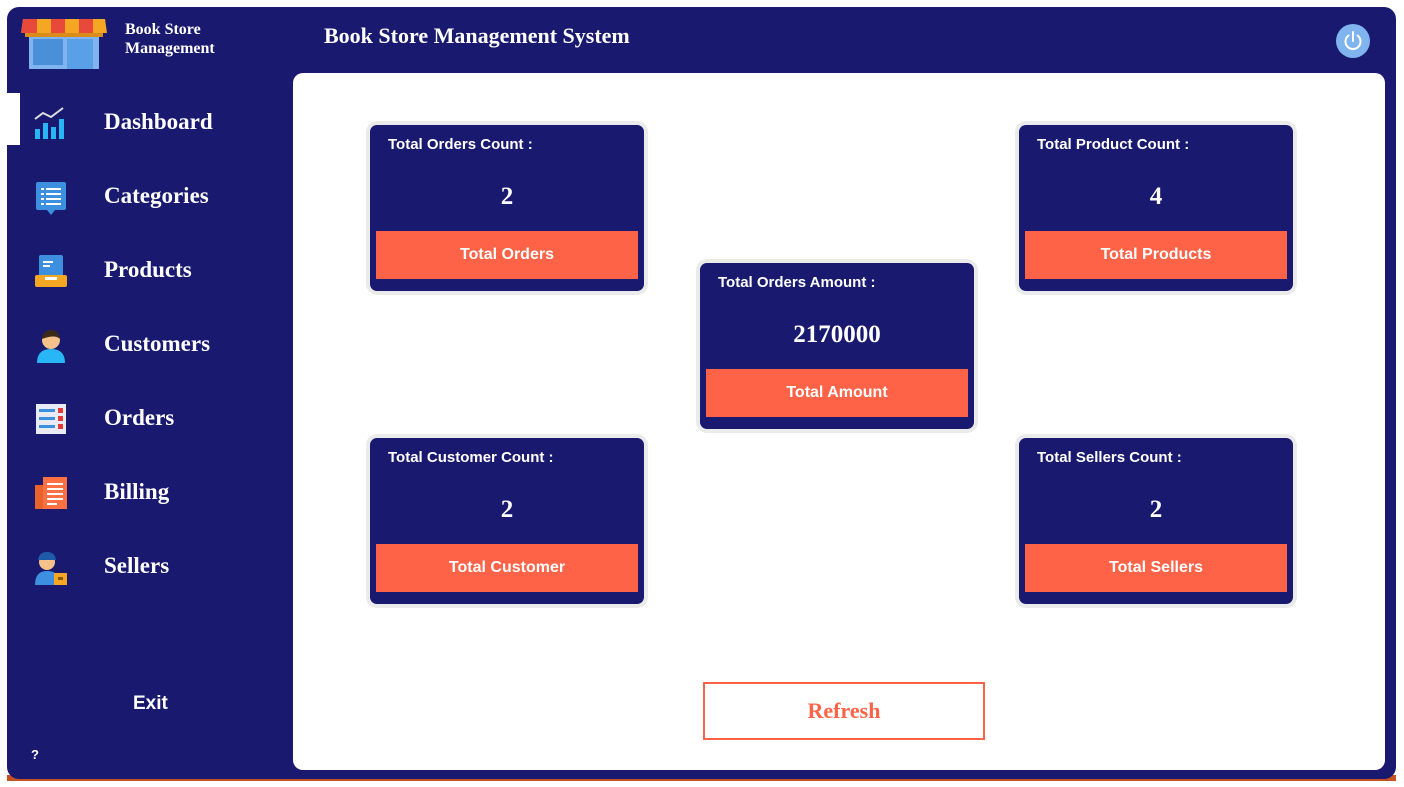 This screenshot has width=1404, height=787. I want to click on sidebar-item-dashboard: Dashboard, so click(147, 123).